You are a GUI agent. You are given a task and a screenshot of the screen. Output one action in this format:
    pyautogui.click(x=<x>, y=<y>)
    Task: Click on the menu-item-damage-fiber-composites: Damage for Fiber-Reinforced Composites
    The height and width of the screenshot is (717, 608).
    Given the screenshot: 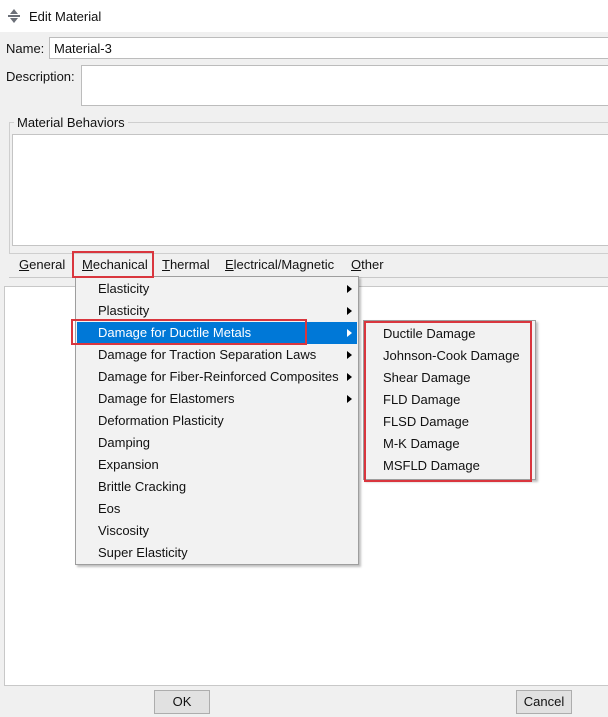 What is the action you would take?
    pyautogui.click(x=217, y=377)
    